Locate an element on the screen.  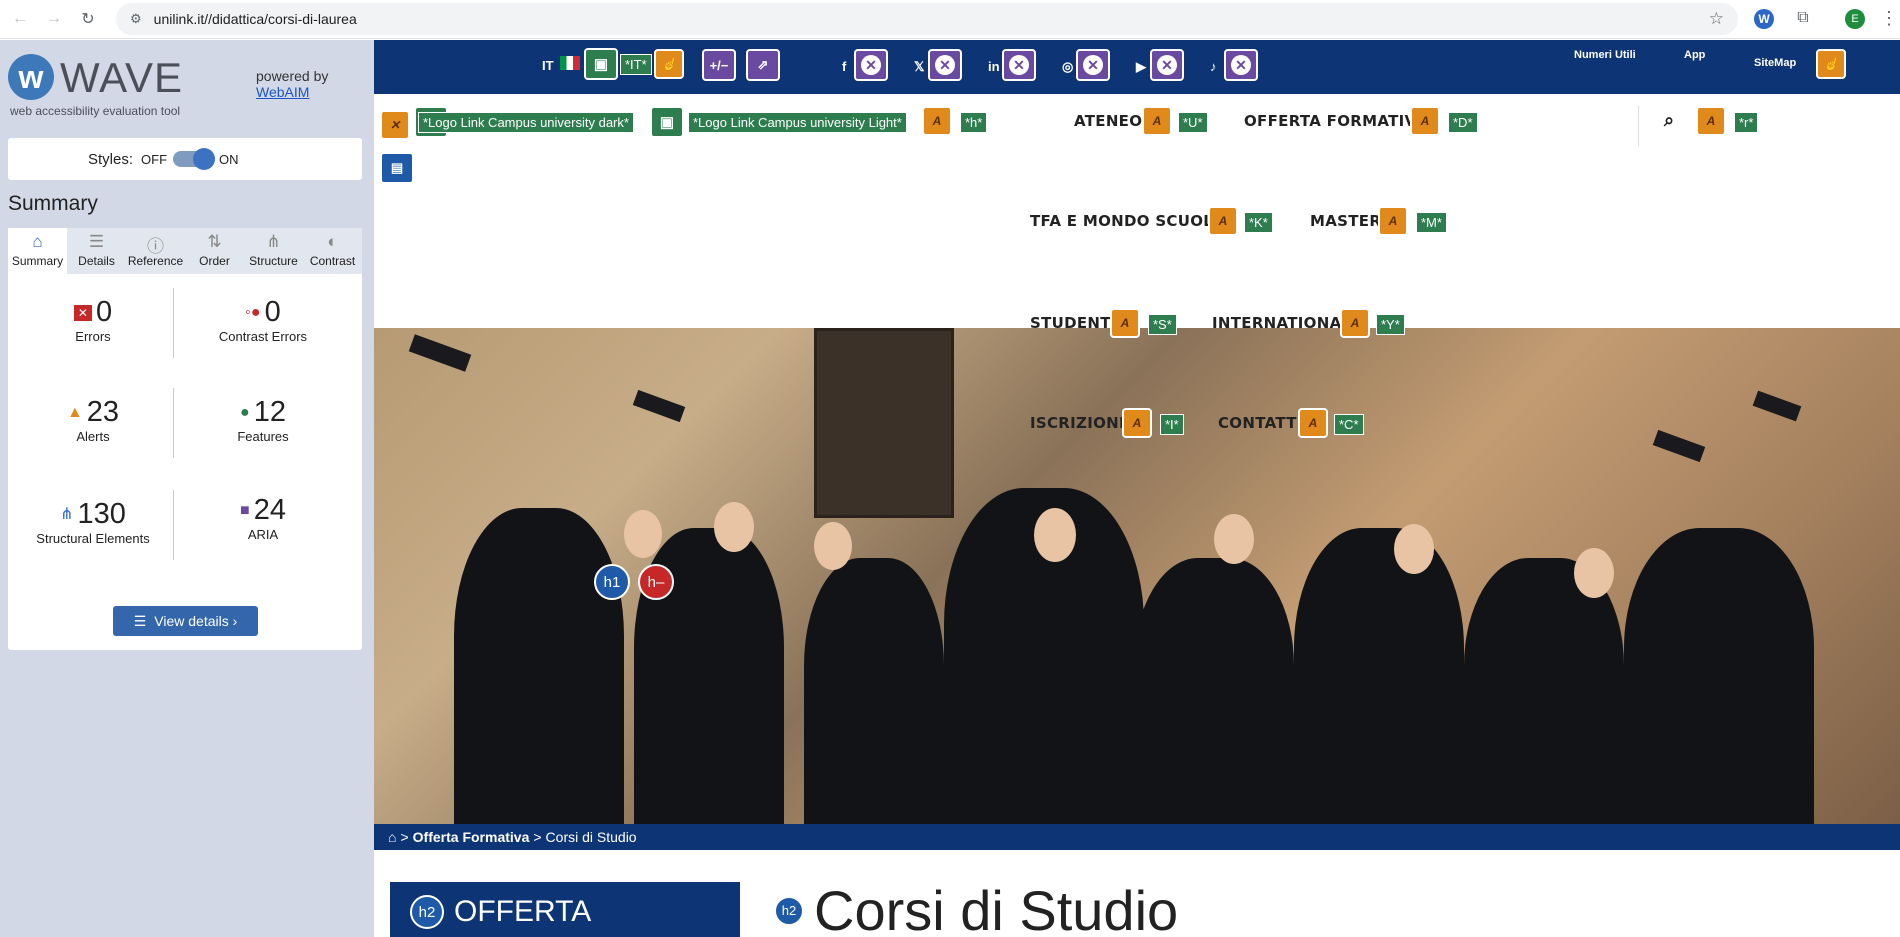
menu-contatti: CONTATTI is located at coordinates (1260, 423).